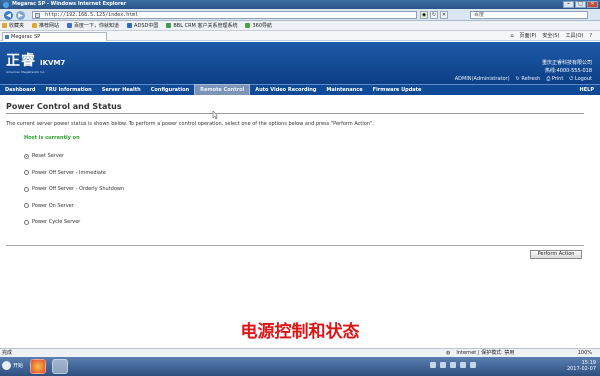 The width and height of the screenshot is (600, 376). What do you see at coordinates (295, 245) in the screenshot?
I see `actions-divider` at bounding box center [295, 245].